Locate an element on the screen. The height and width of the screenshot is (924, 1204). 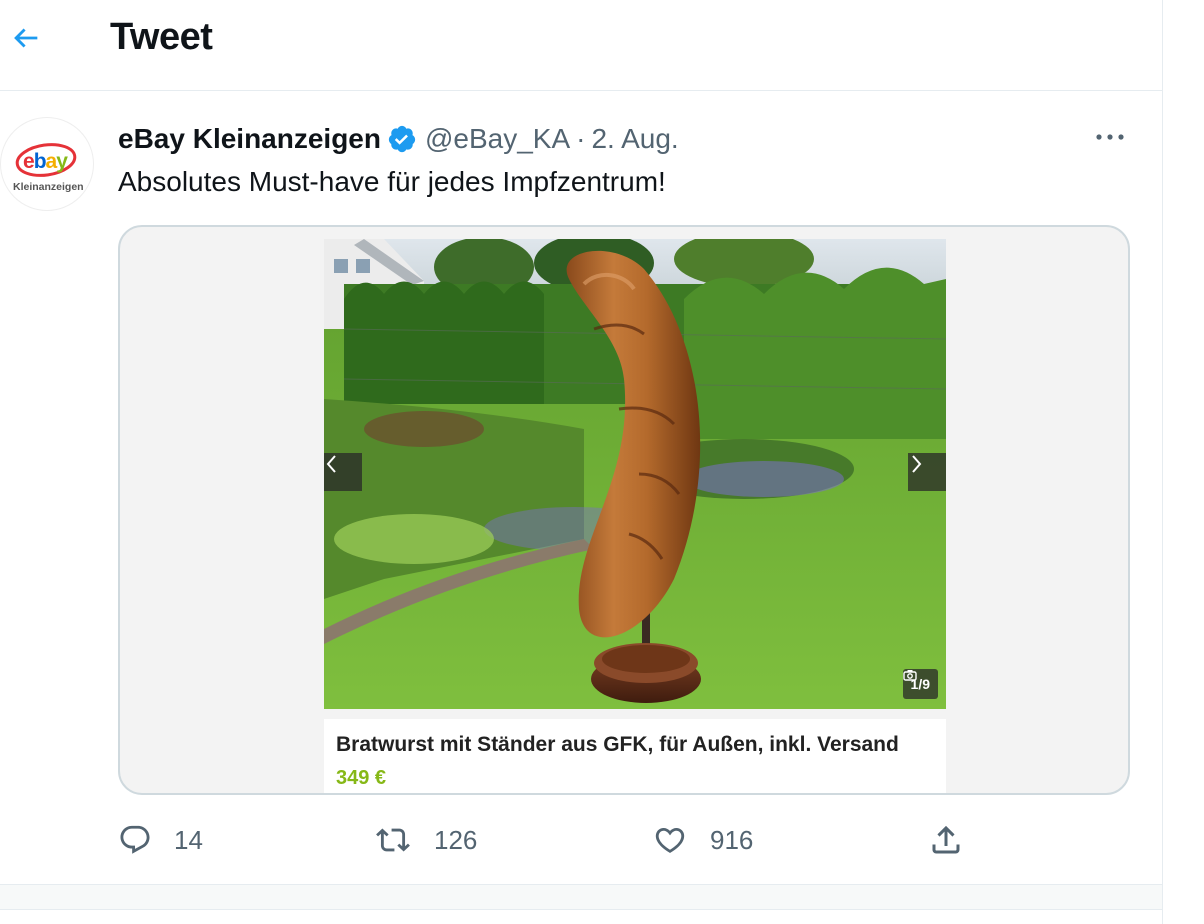
column-border is located at coordinates (1162, 462).